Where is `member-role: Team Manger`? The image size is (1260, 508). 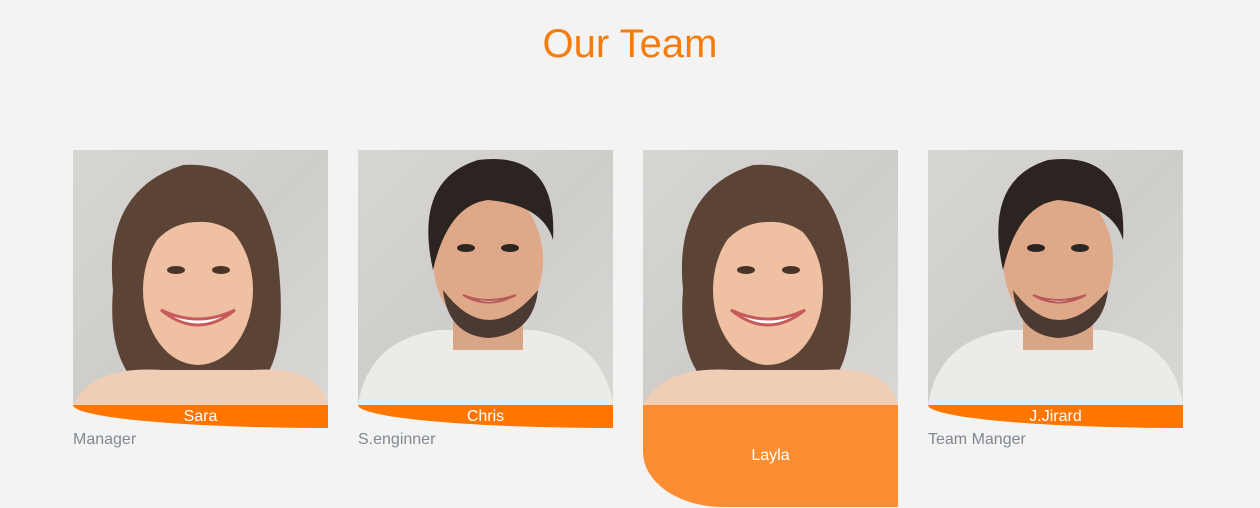 member-role: Team Manger is located at coordinates (977, 439).